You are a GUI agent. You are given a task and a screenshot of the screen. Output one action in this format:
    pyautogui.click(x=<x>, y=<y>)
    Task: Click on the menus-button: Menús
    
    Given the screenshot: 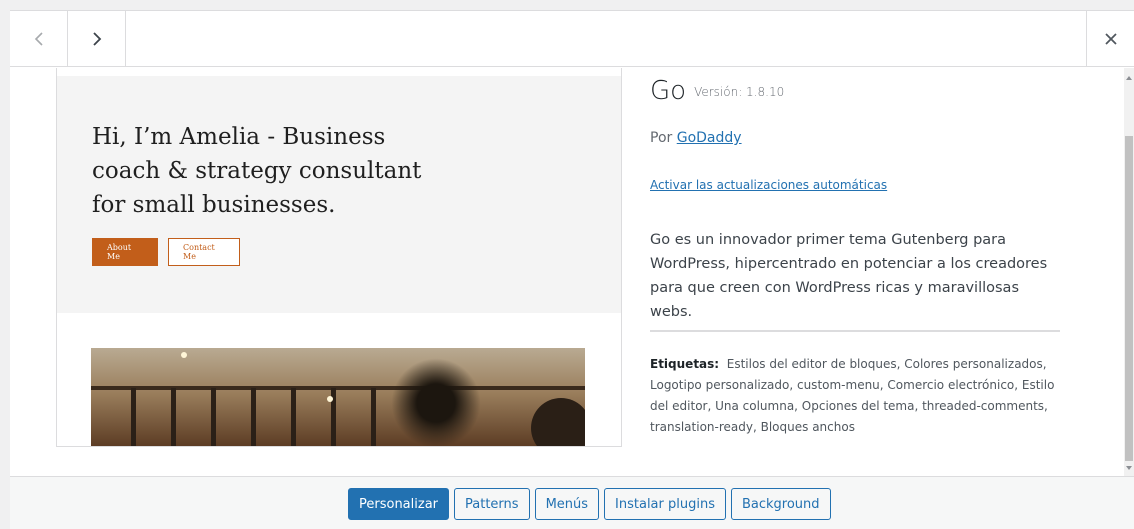 What is the action you would take?
    pyautogui.click(x=567, y=504)
    